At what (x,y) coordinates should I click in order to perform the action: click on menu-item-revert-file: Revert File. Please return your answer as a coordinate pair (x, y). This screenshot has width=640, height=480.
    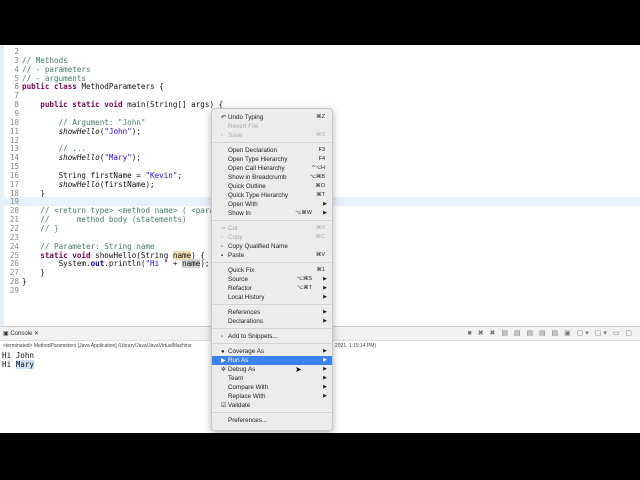
    Looking at the image, I should click on (272, 126).